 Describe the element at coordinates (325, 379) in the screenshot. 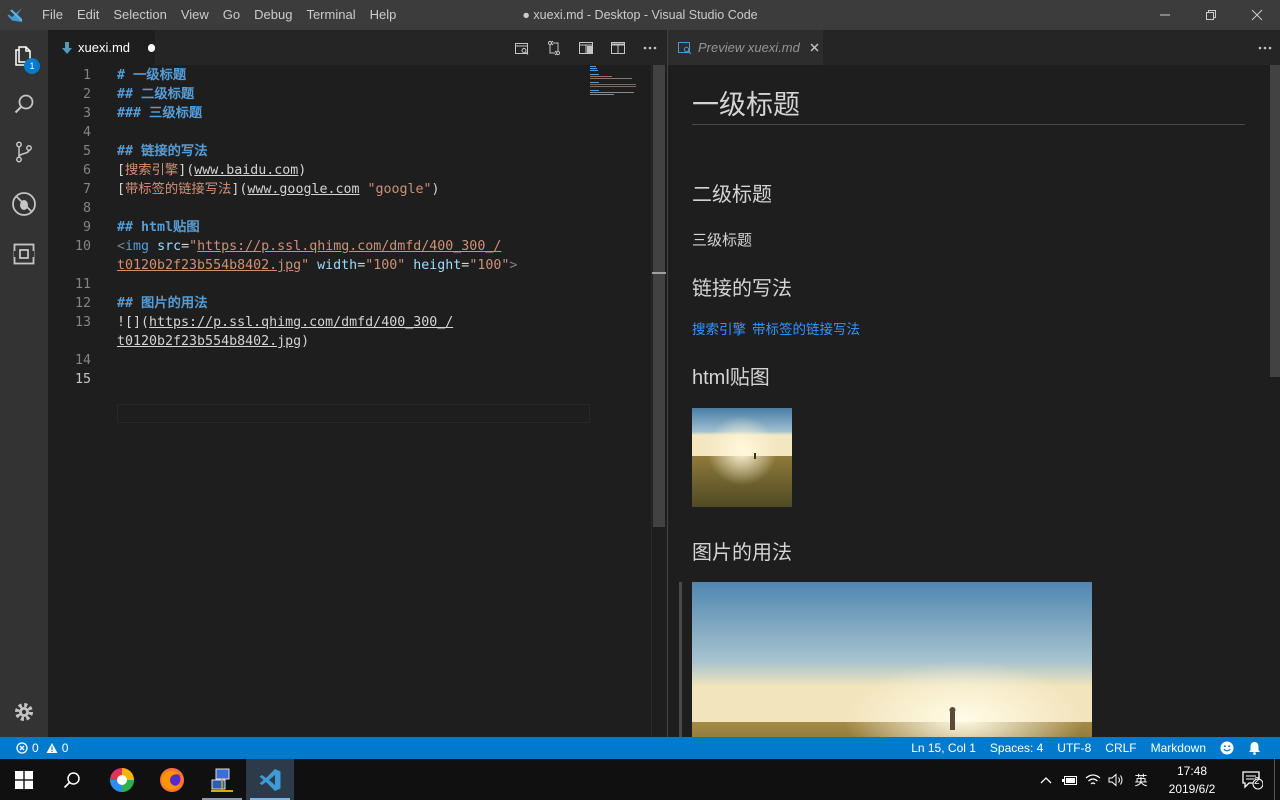

I see `code-line: 15` at that location.